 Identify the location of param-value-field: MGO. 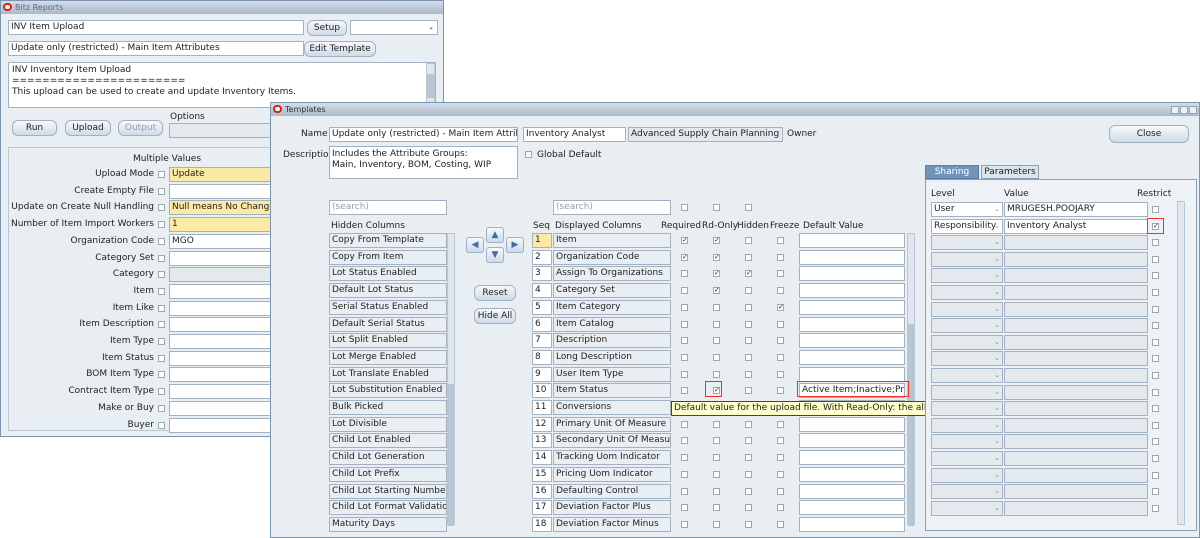
(221, 241).